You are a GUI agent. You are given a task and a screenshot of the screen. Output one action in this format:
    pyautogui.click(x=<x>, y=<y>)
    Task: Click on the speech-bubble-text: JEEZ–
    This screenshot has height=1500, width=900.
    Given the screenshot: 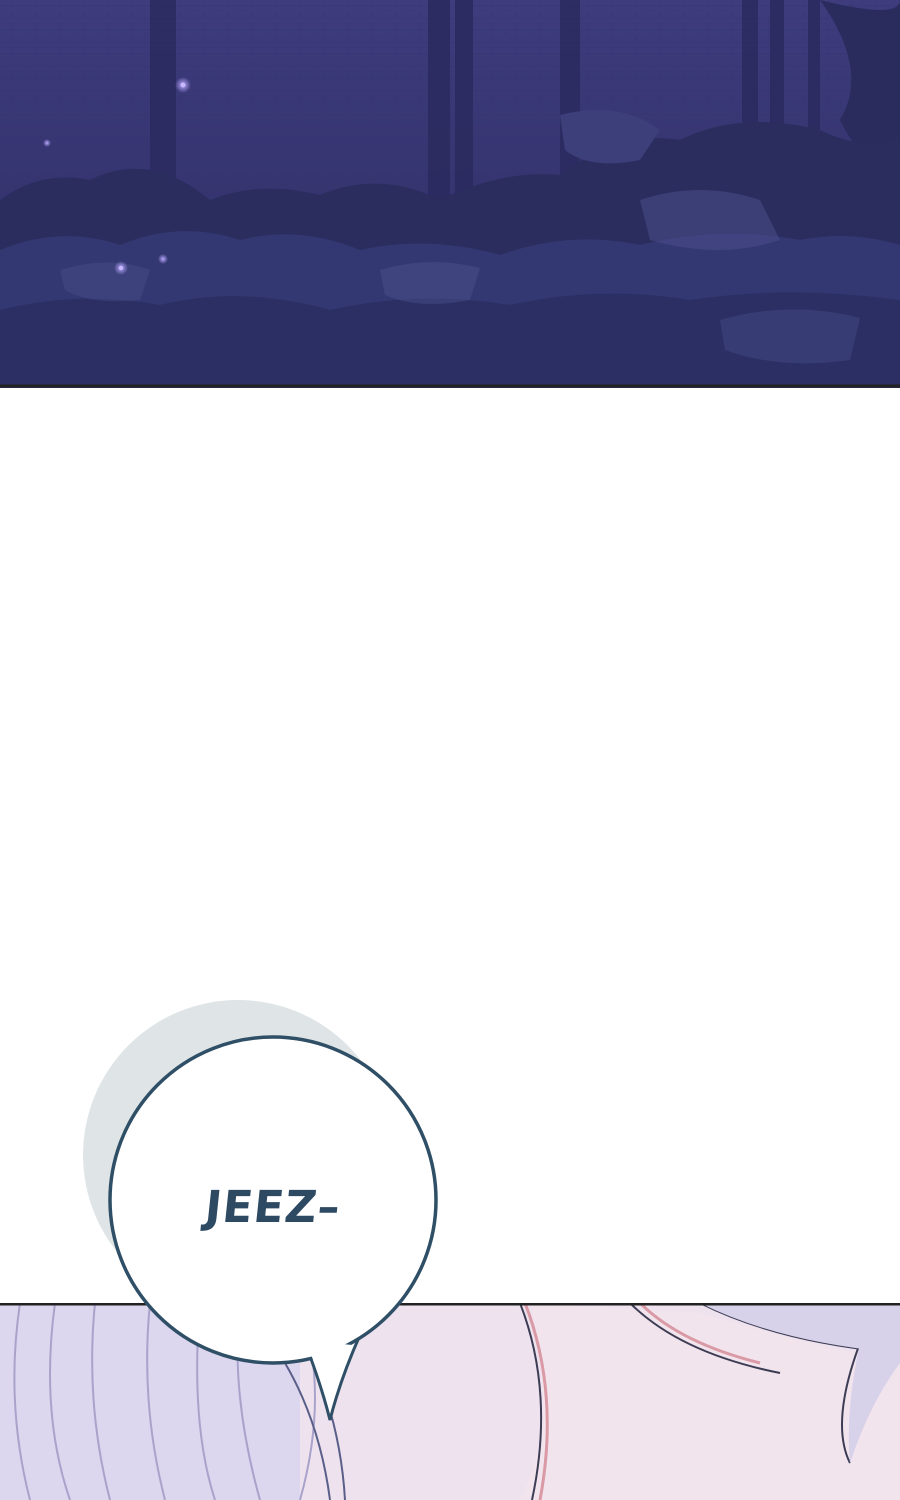 What is the action you would take?
    pyautogui.click(x=273, y=1207)
    